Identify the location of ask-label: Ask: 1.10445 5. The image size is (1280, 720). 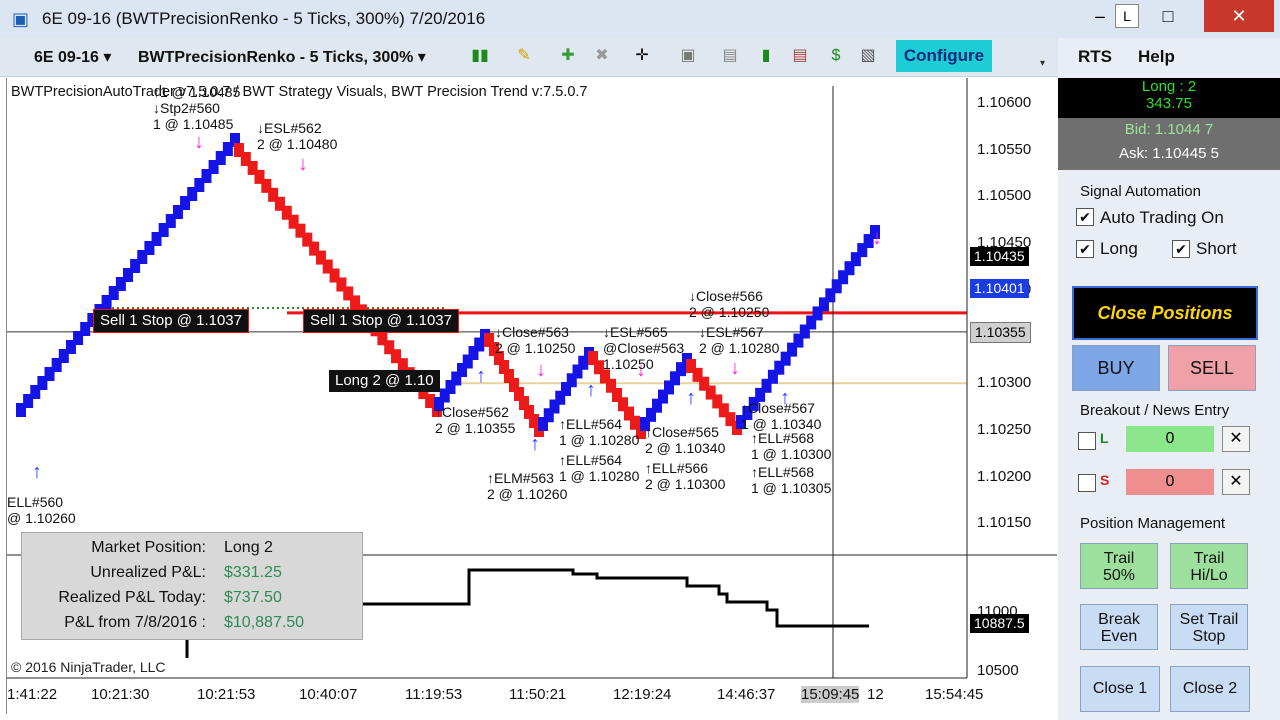
(1169, 153).